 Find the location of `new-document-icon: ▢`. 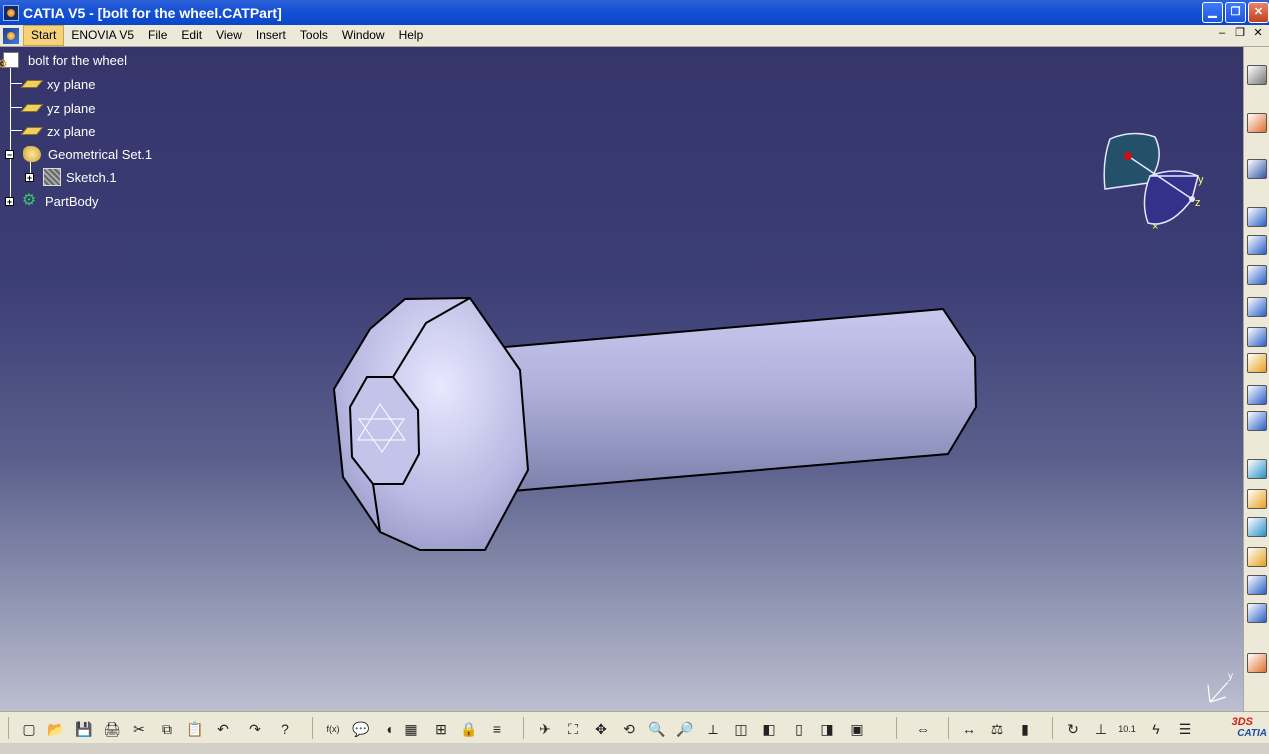

new-document-icon: ▢ is located at coordinates (29, 729).